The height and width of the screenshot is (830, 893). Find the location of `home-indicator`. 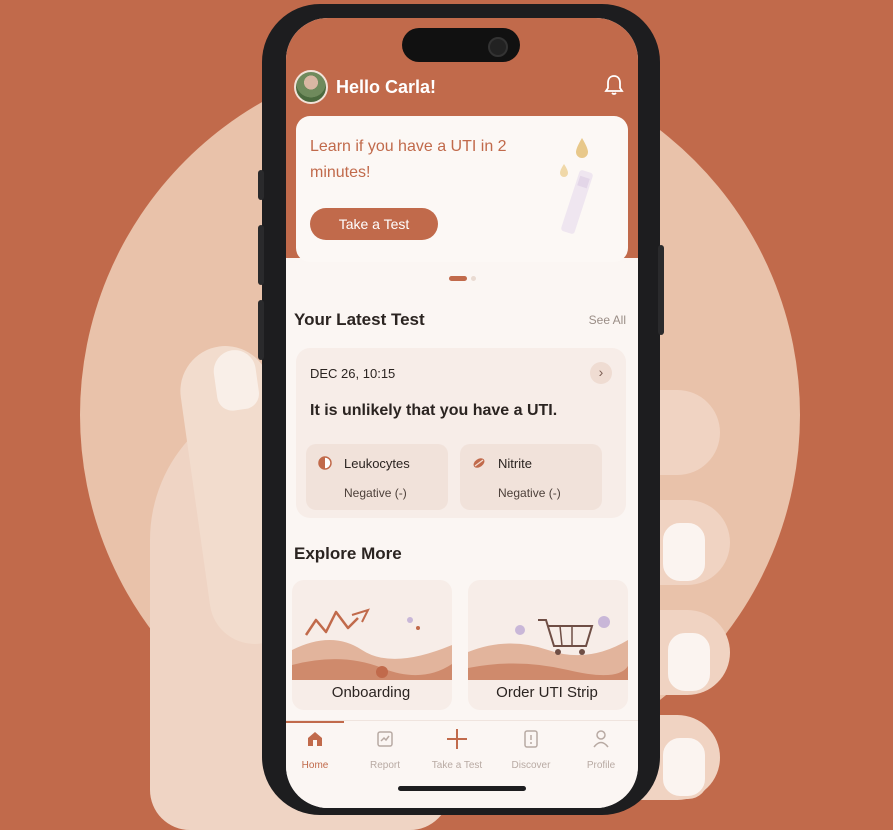

home-indicator is located at coordinates (462, 788).